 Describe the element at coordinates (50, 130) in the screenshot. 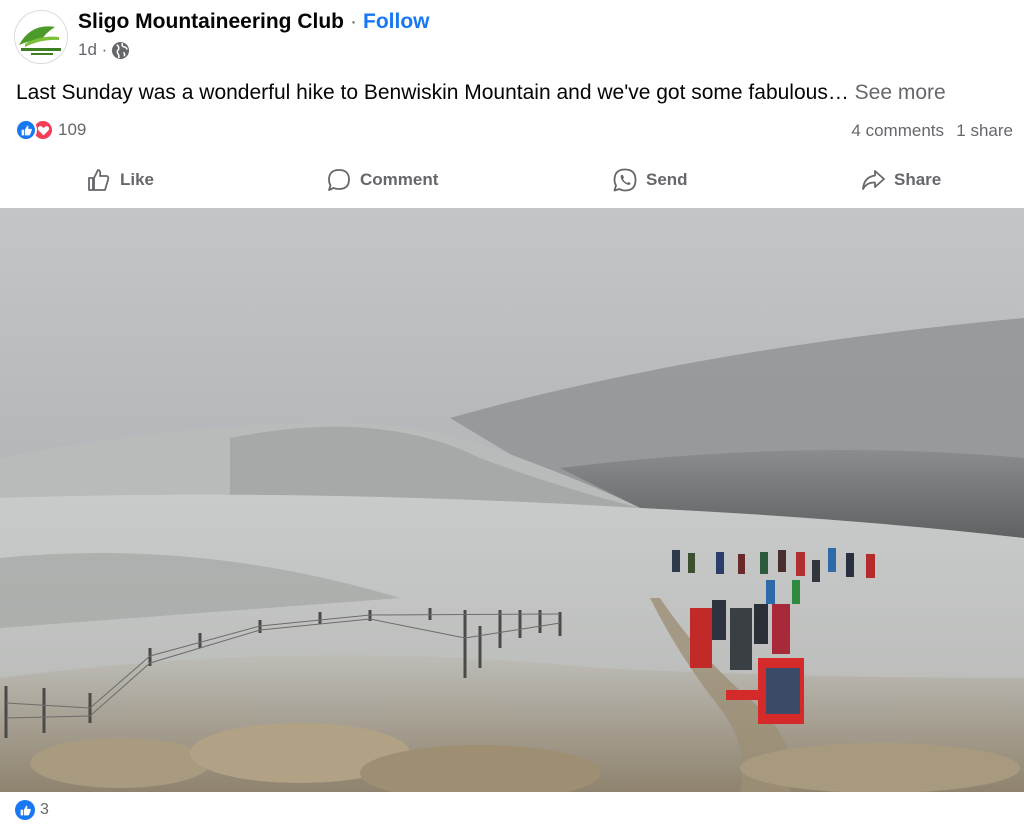

I see `reactions-summary: 109` at that location.